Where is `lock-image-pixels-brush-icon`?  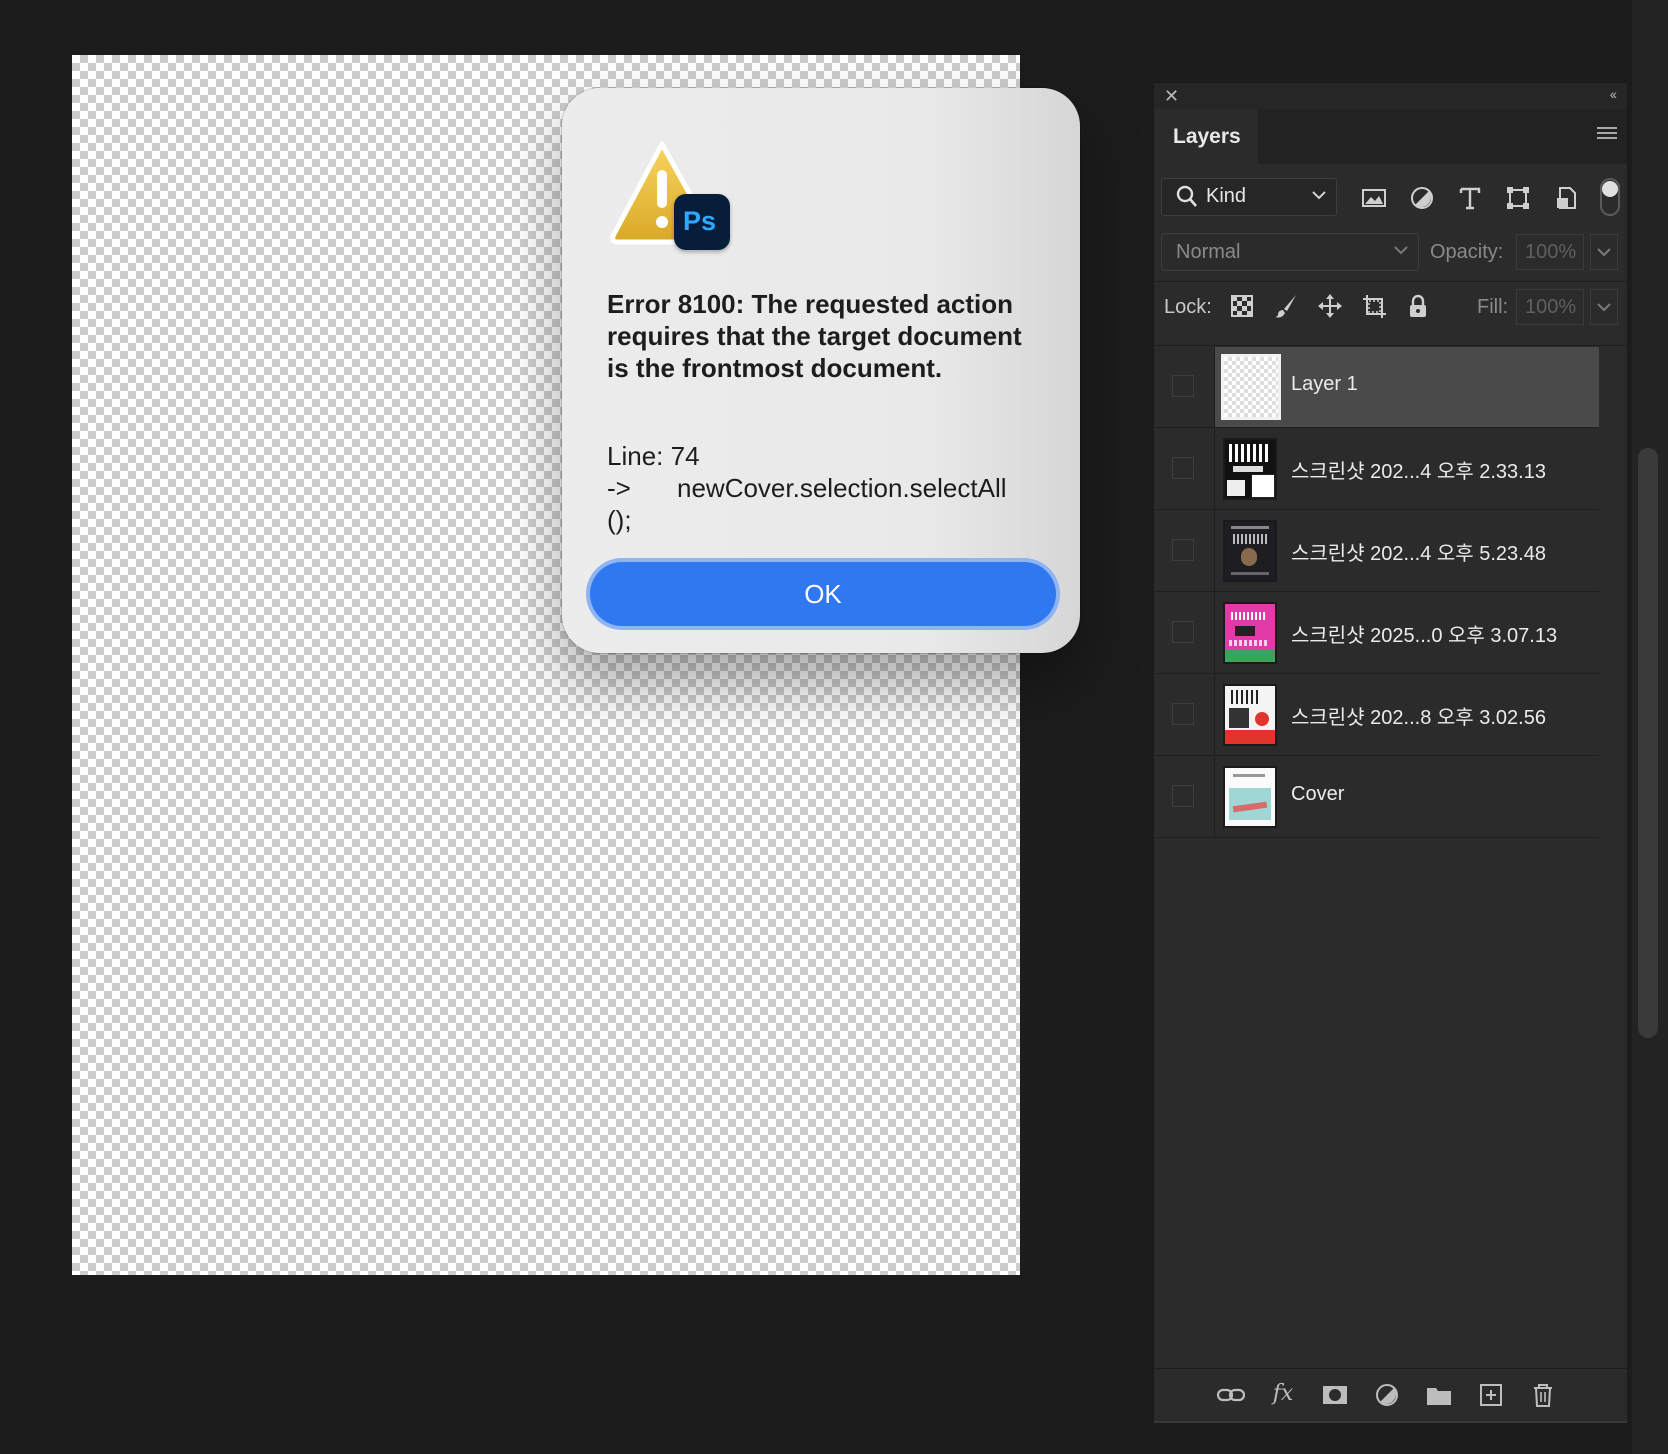
lock-image-pixels-brush-icon is located at coordinates (1286, 306).